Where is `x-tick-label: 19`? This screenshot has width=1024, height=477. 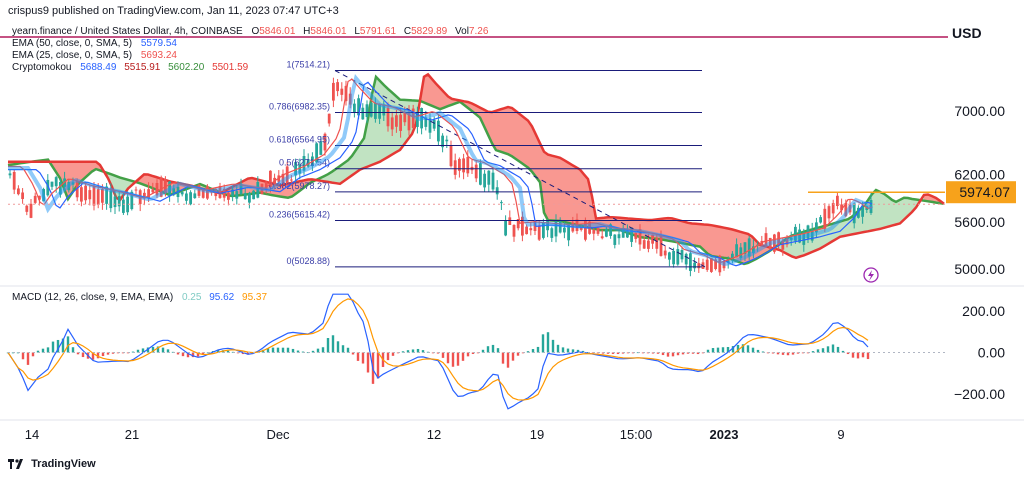 x-tick-label: 19 is located at coordinates (537, 434).